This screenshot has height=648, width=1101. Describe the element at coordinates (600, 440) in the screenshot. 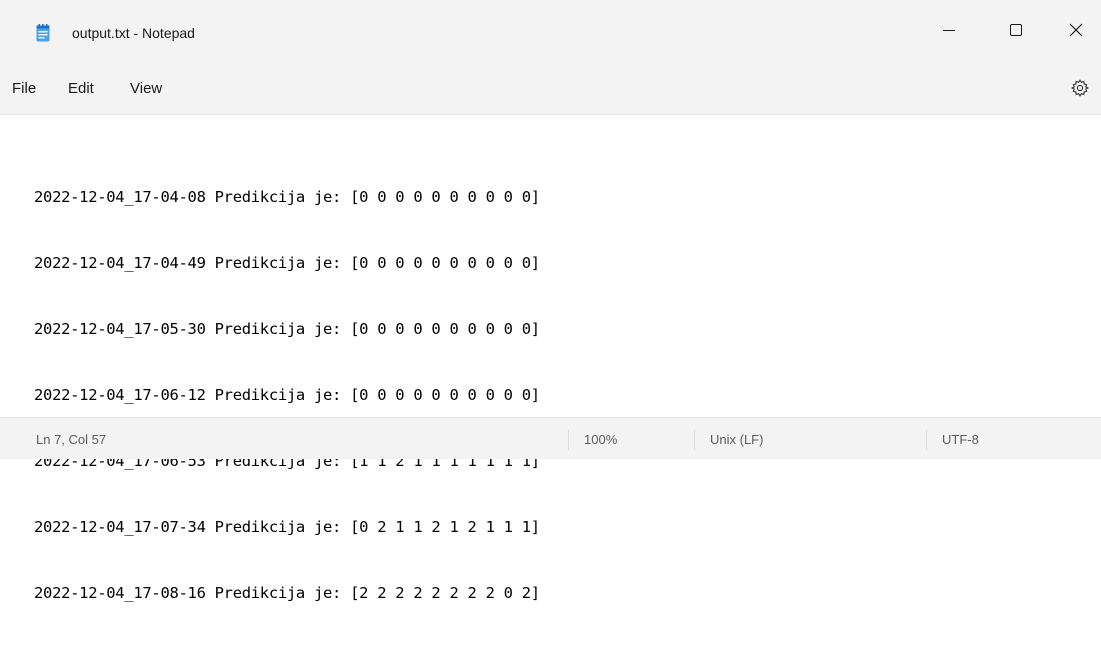

I see `zoom-level: 100%` at that location.